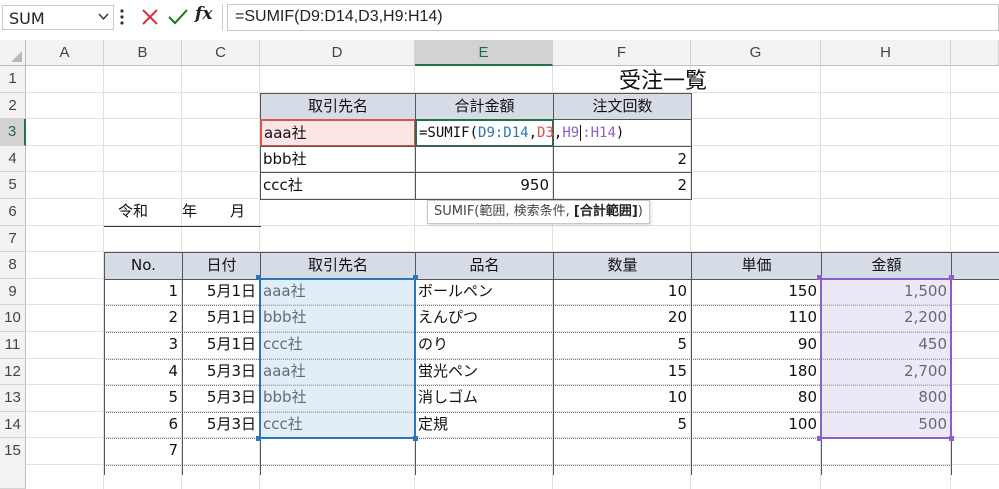 The height and width of the screenshot is (489, 999). Describe the element at coordinates (178, 17) in the screenshot. I see `check-icon` at that location.